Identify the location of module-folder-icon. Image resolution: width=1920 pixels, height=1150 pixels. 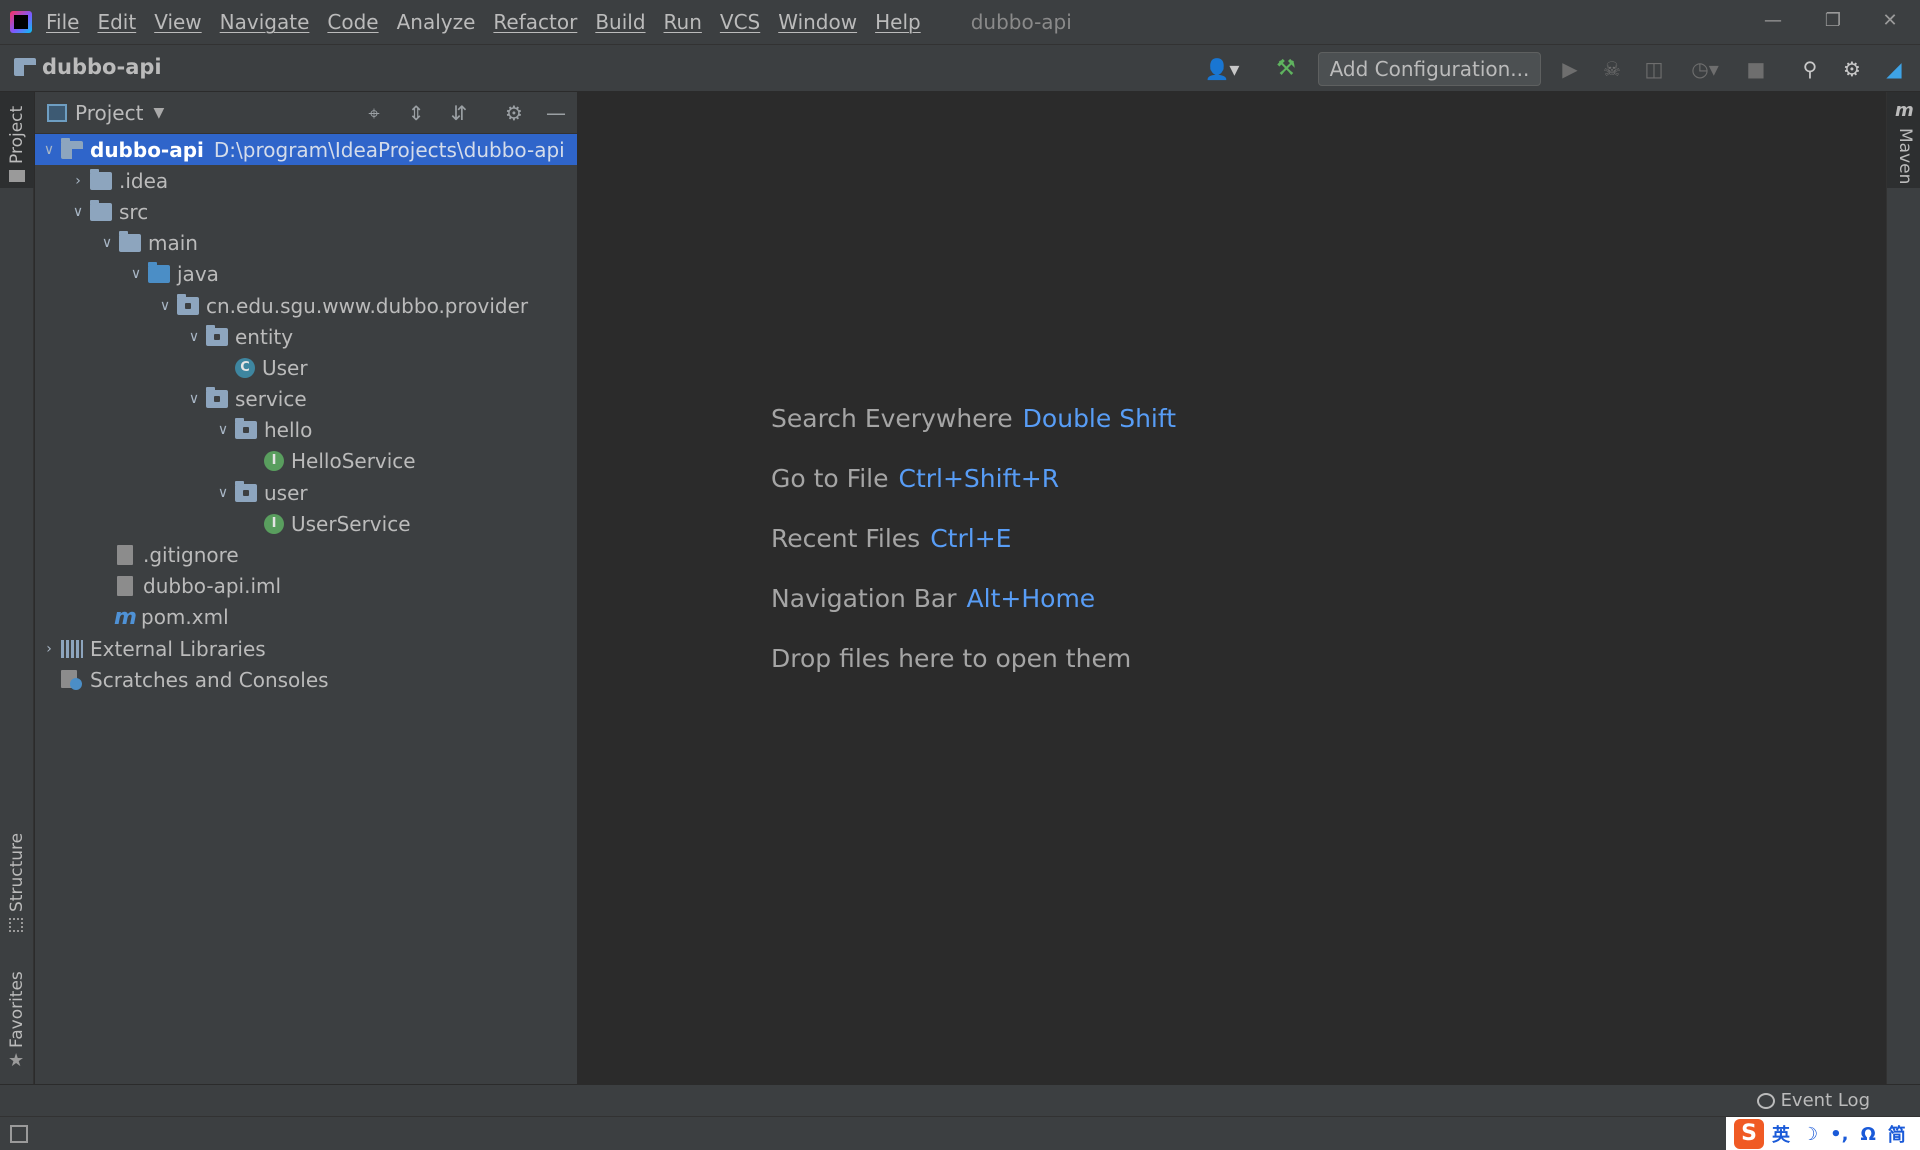
(25, 67).